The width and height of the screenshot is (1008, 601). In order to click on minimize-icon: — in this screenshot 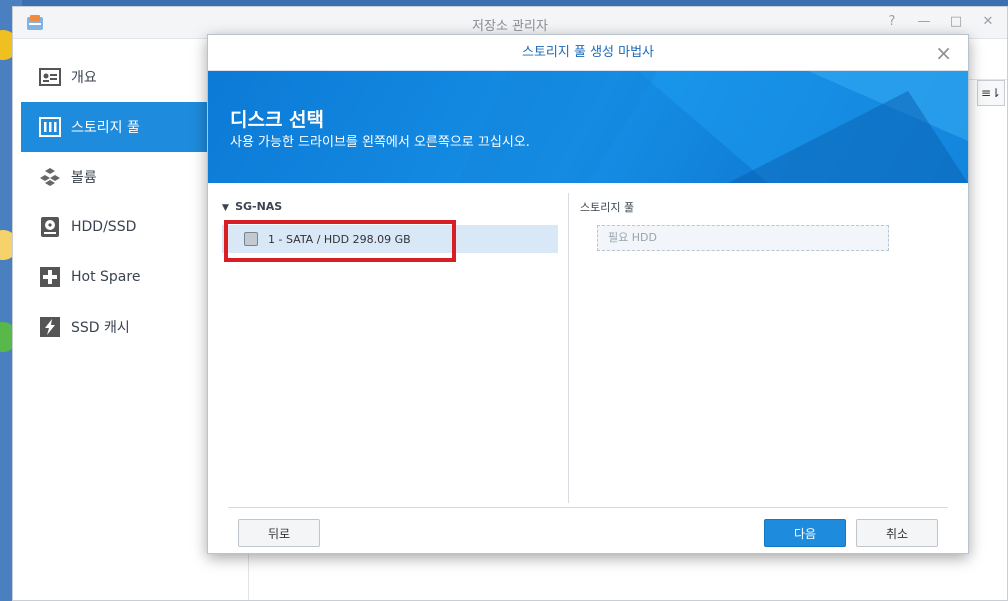, I will do `click(924, 22)`.